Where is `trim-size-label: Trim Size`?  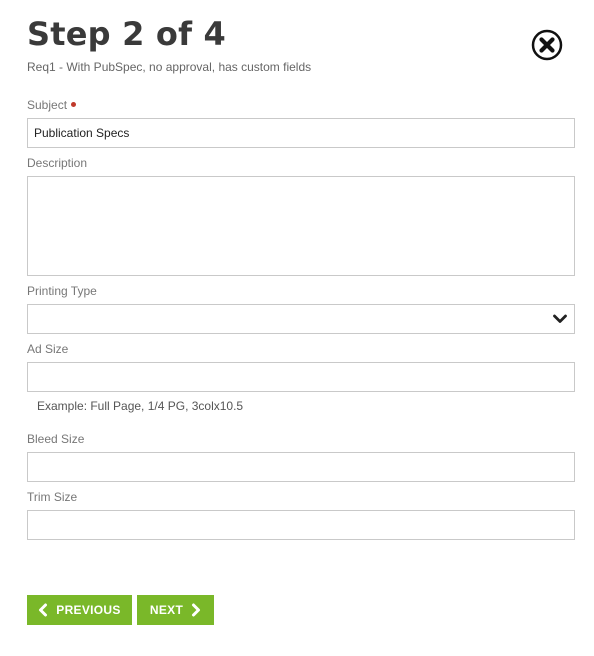
trim-size-label: Trim Size is located at coordinates (52, 497).